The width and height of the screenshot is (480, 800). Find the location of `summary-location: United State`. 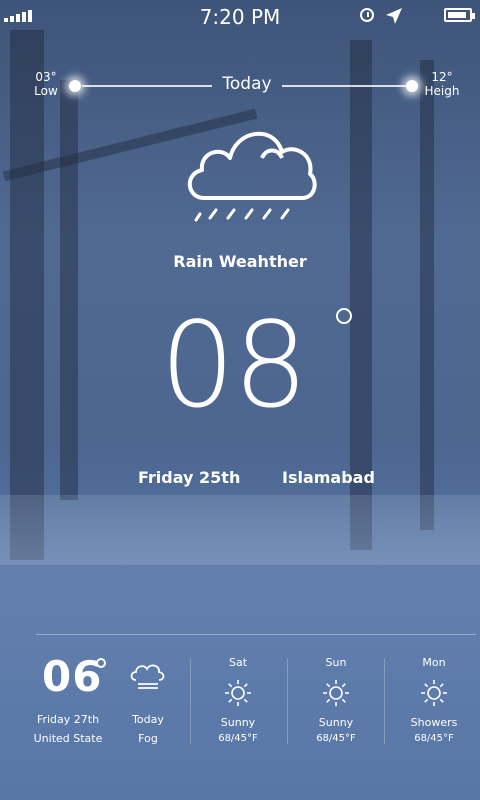

summary-location: United State is located at coordinates (68, 738).